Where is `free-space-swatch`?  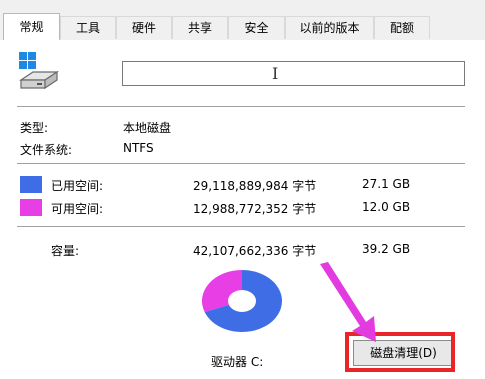
free-space-swatch is located at coordinates (31, 207).